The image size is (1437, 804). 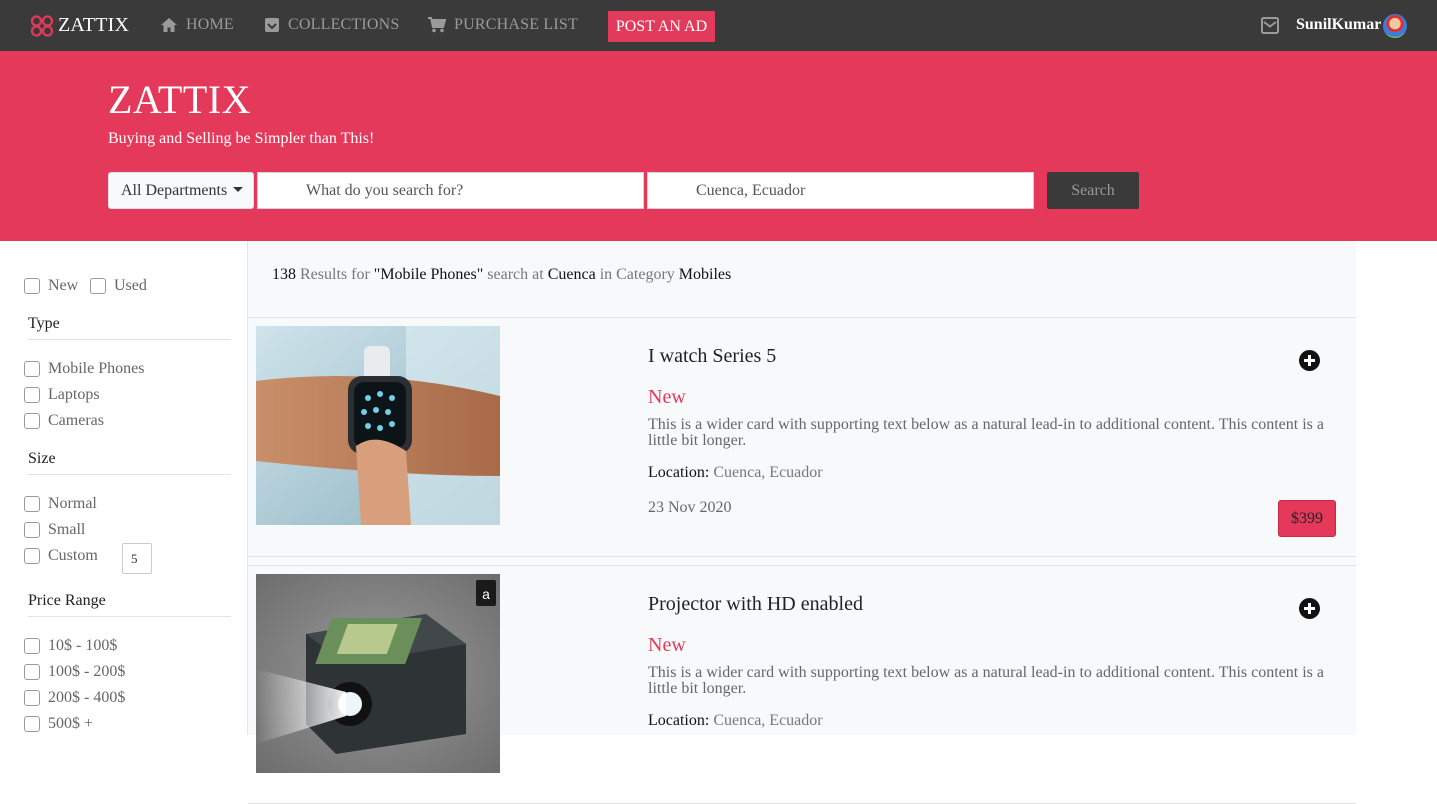 I want to click on post-ad-button: POST AN AD, so click(x=661, y=26).